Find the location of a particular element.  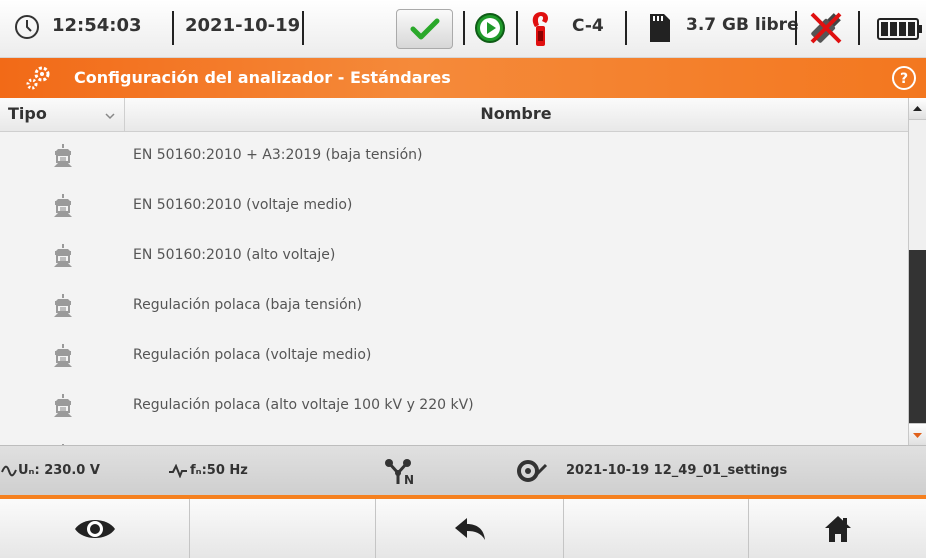

usb-icon is located at coordinates (826, 28).